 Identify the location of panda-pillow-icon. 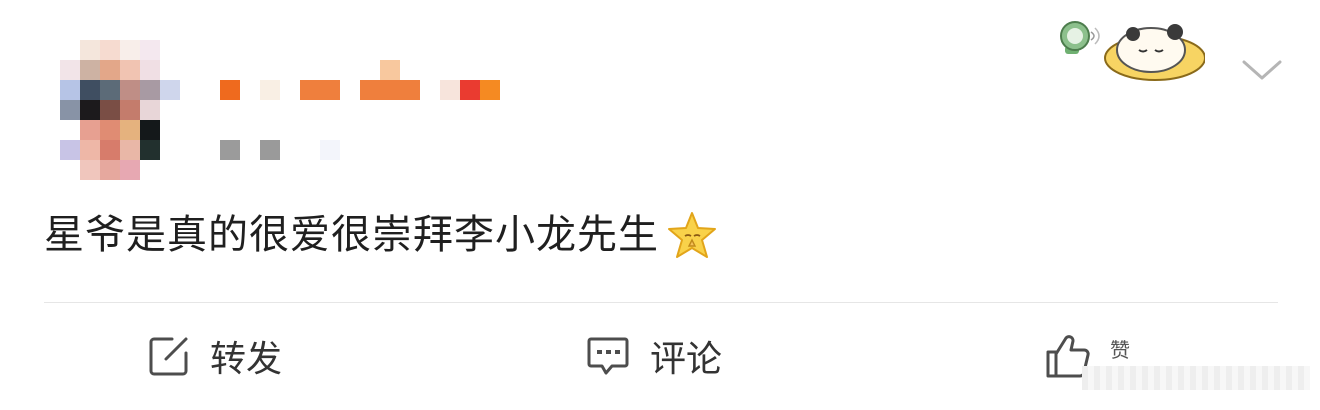
(1154, 52).